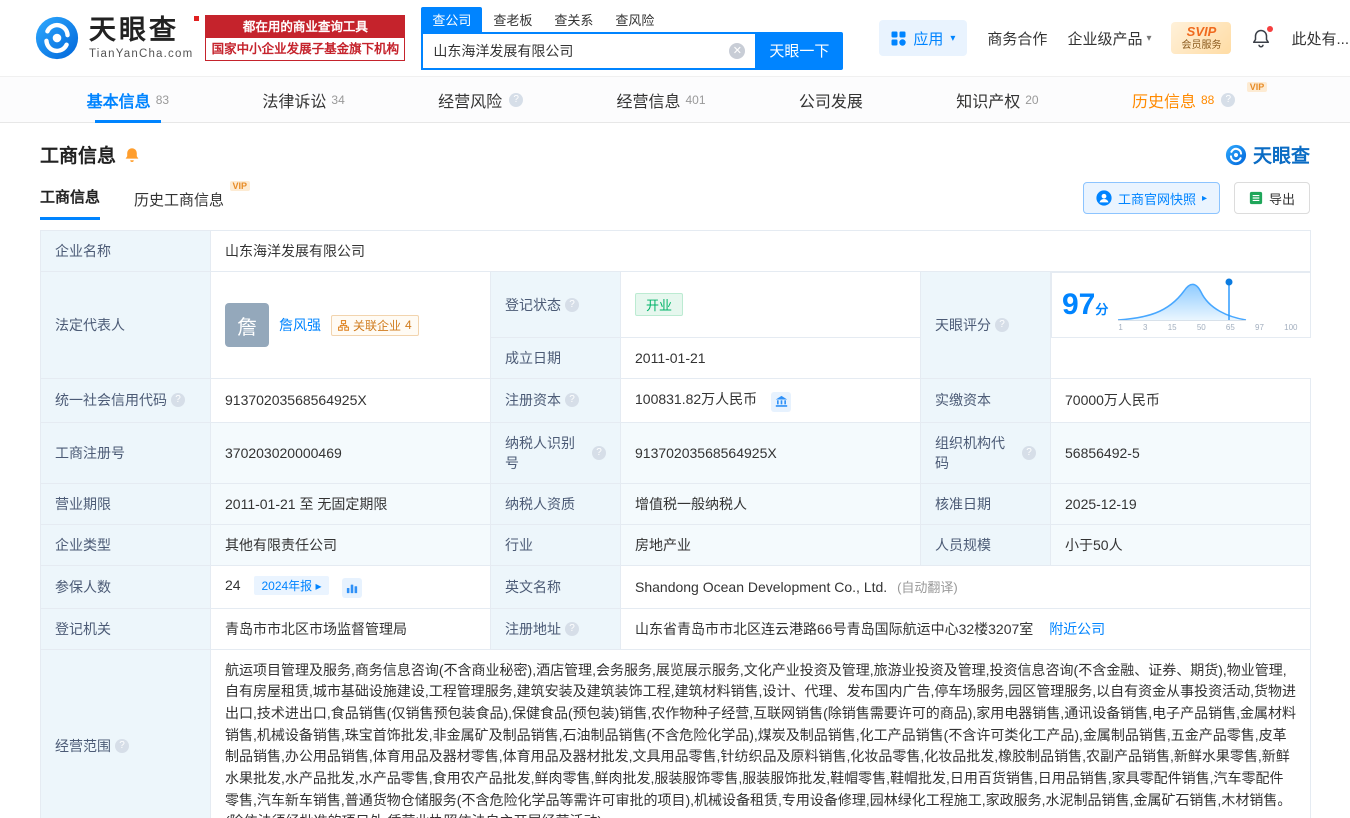 Image resolution: width=1350 pixels, height=818 pixels. What do you see at coordinates (1200, 99) in the screenshot?
I see `tab-history-info: 历史信息 88 ? VIP` at bounding box center [1200, 99].